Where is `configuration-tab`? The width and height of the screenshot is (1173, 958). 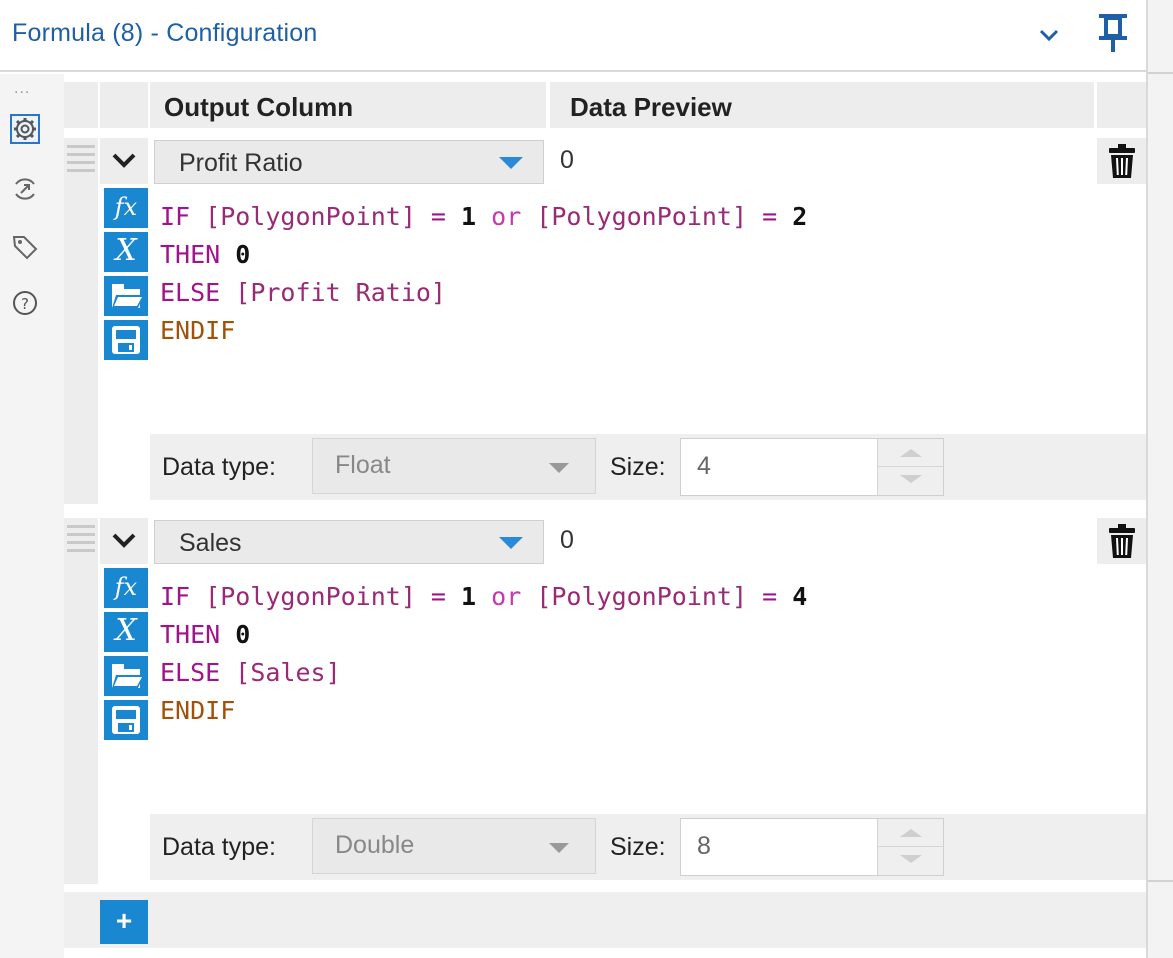 configuration-tab is located at coordinates (25, 129).